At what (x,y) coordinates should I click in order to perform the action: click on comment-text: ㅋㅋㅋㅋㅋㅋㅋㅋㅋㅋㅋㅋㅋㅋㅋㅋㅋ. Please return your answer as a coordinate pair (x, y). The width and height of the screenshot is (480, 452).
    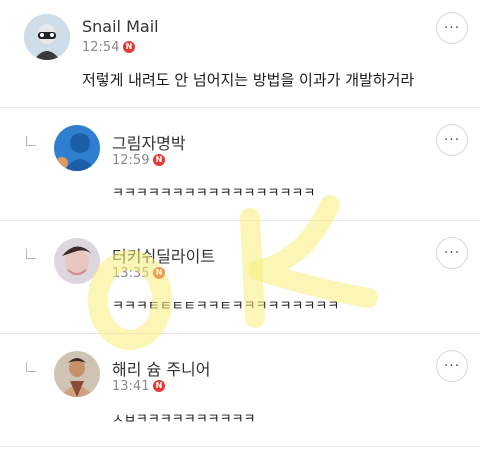
    Looking at the image, I should click on (214, 193).